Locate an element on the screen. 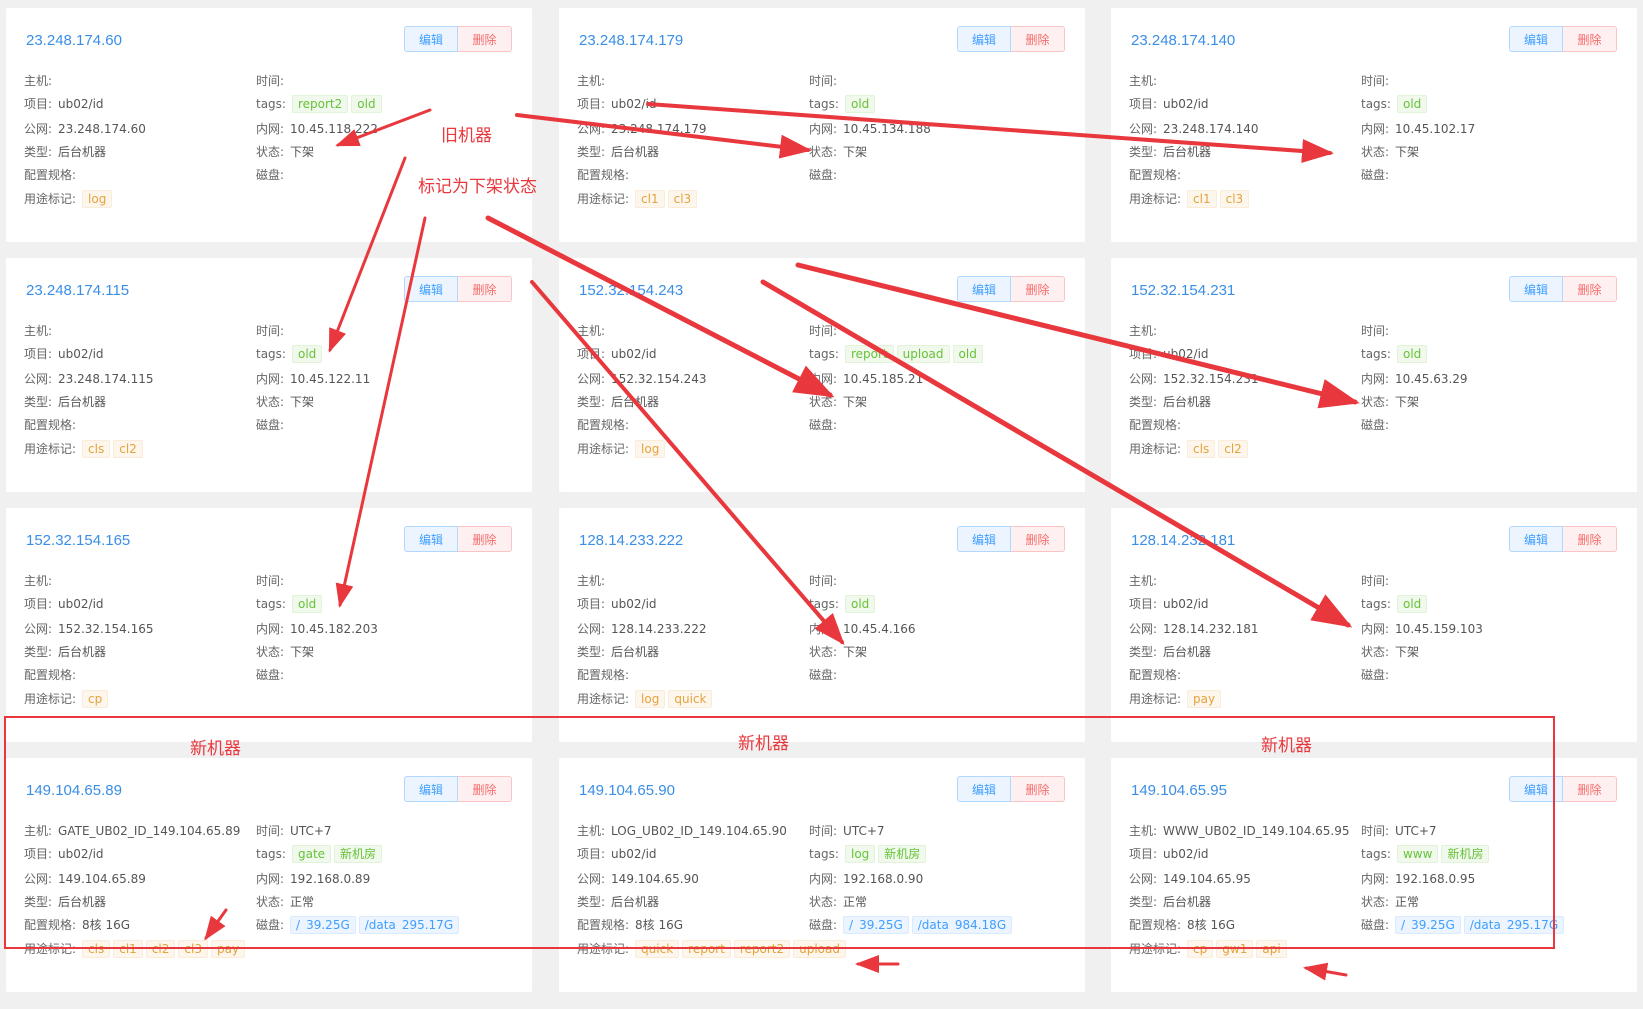 The width and height of the screenshot is (1643, 1009). host-field: 主机: LOG_UB02_ID_149.104.65.90 is located at coordinates (682, 831).